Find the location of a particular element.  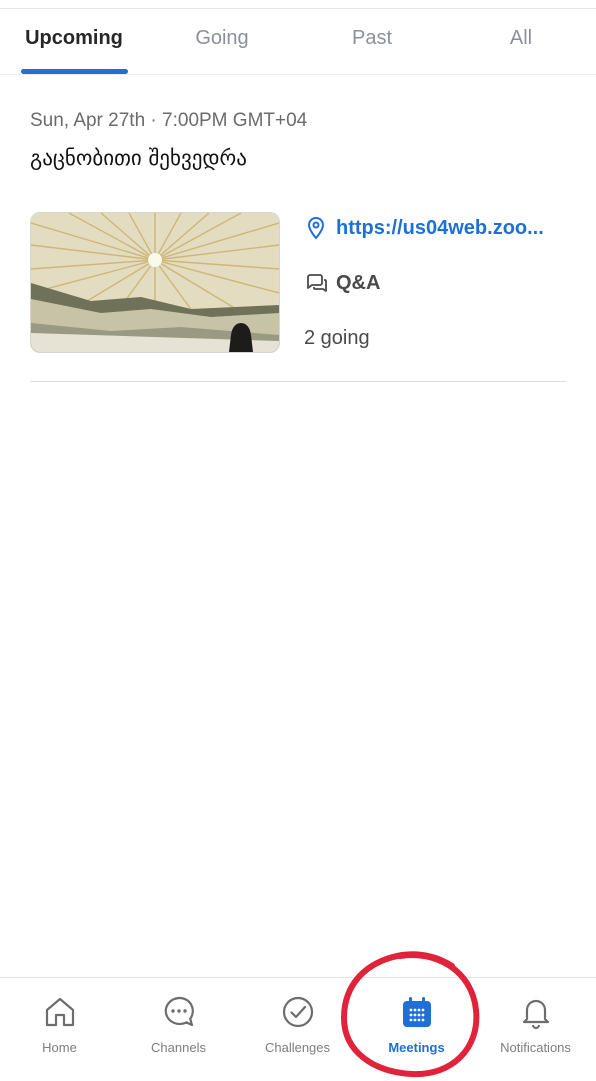

calendar-icon is located at coordinates (416, 1012).